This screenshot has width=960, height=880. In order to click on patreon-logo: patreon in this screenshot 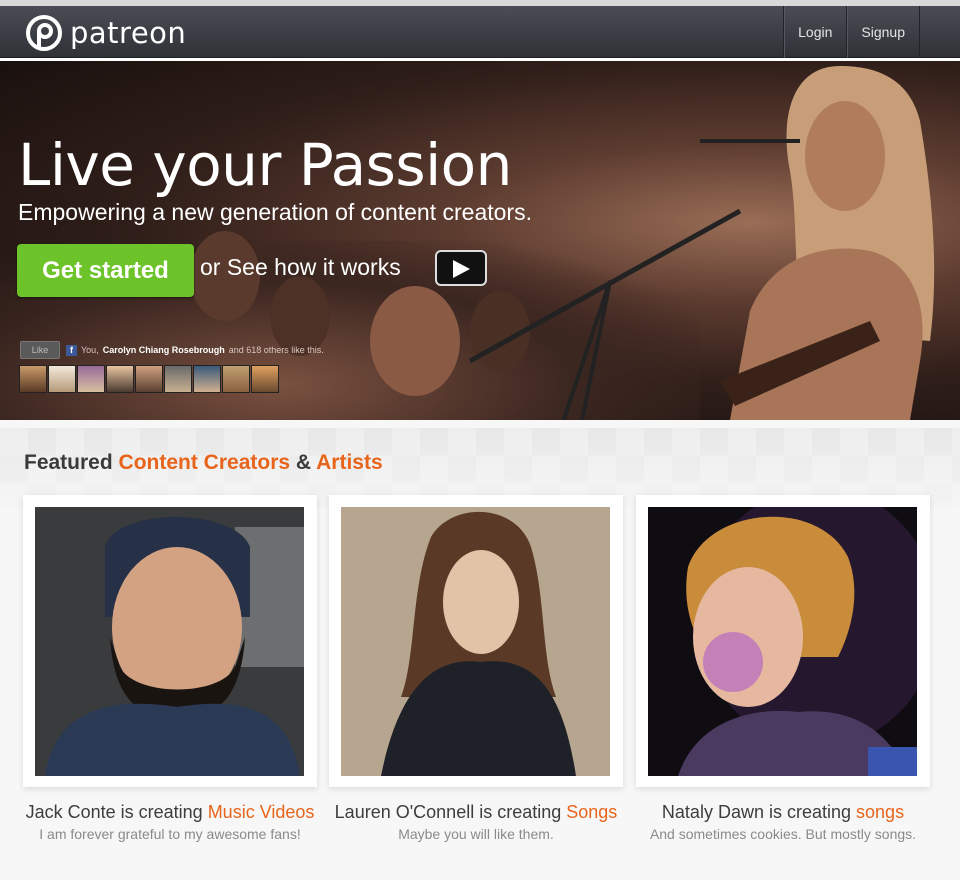, I will do `click(106, 33)`.